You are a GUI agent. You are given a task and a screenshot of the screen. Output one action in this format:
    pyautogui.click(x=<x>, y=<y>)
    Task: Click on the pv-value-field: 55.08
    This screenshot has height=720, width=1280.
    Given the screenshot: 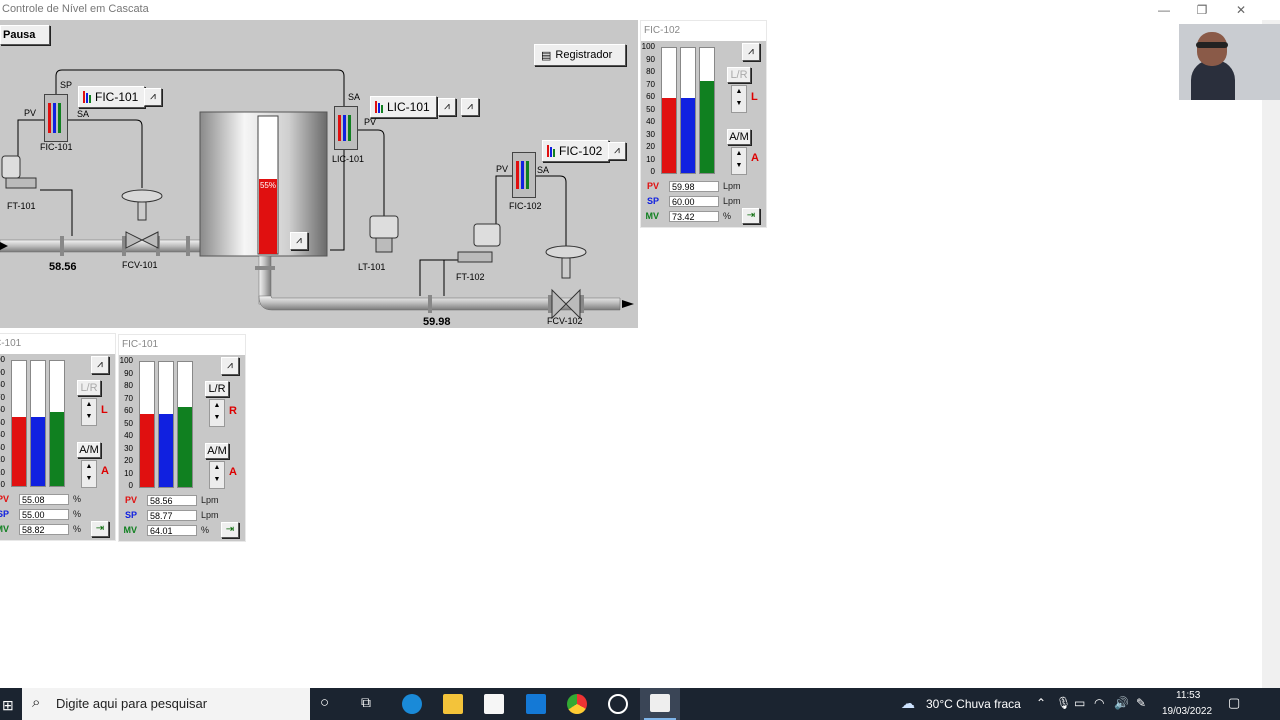 What is the action you would take?
    pyautogui.click(x=44, y=499)
    